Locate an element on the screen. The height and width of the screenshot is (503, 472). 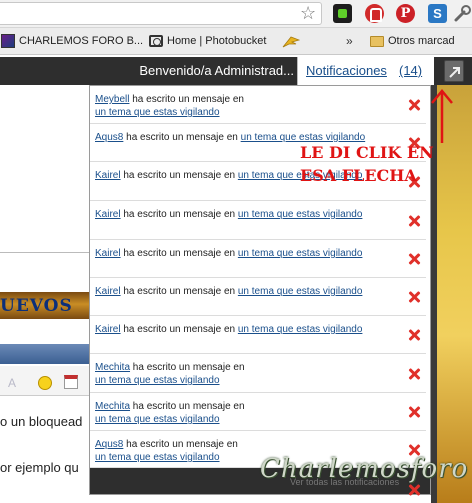
calendar-icon is located at coordinates (71, 382).